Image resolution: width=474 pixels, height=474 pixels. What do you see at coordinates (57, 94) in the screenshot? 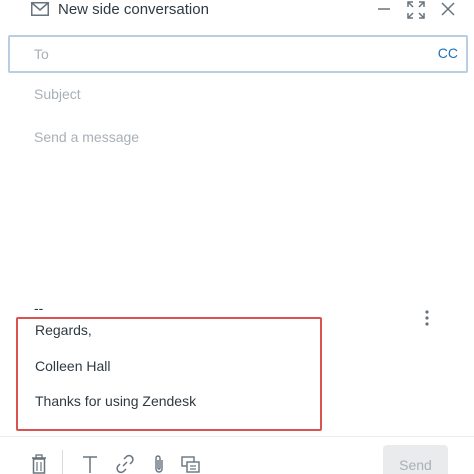
I see `subject-input: Subject` at bounding box center [57, 94].